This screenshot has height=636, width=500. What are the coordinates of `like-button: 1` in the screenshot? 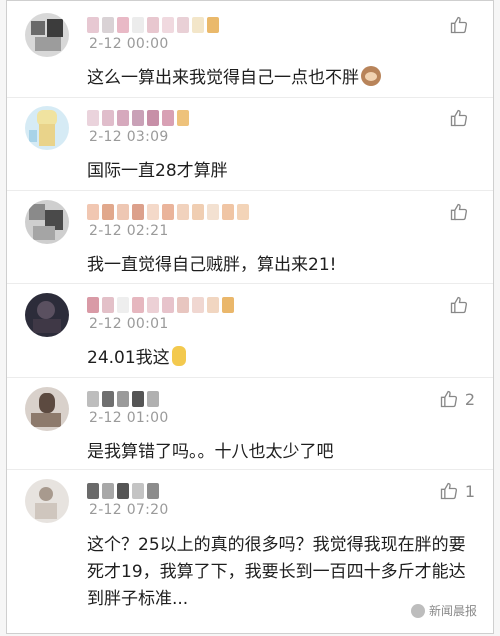 It's located at (457, 491).